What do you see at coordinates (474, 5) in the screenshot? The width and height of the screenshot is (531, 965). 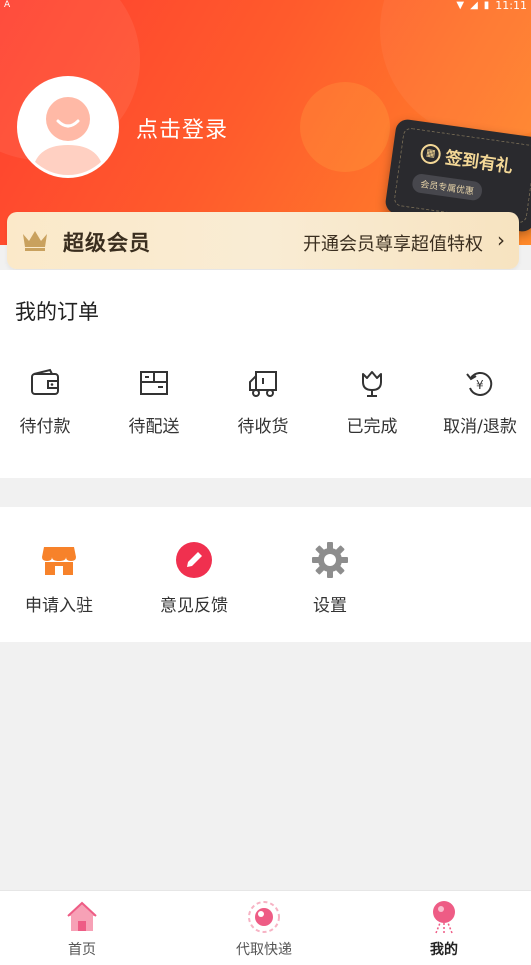 I see `signal-icon: ◢` at bounding box center [474, 5].